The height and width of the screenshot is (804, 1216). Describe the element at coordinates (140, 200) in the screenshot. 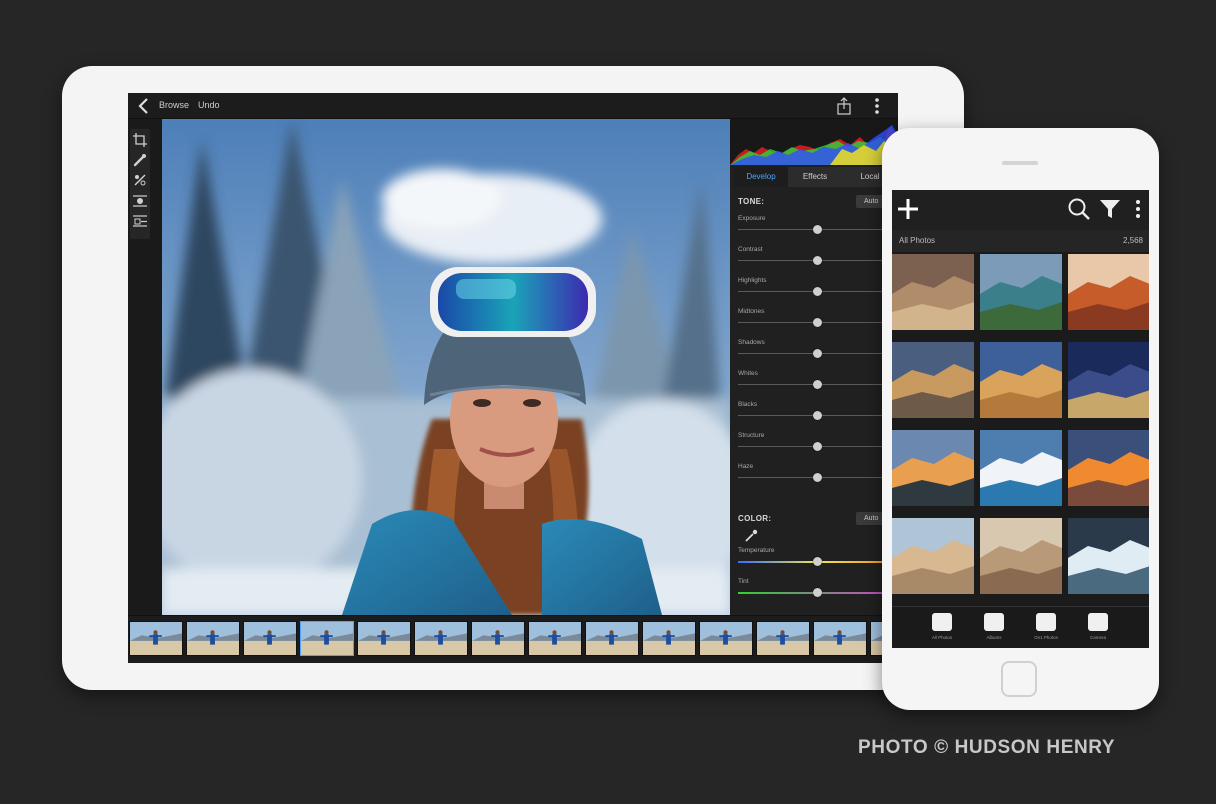

I see `redeye-icon` at that location.